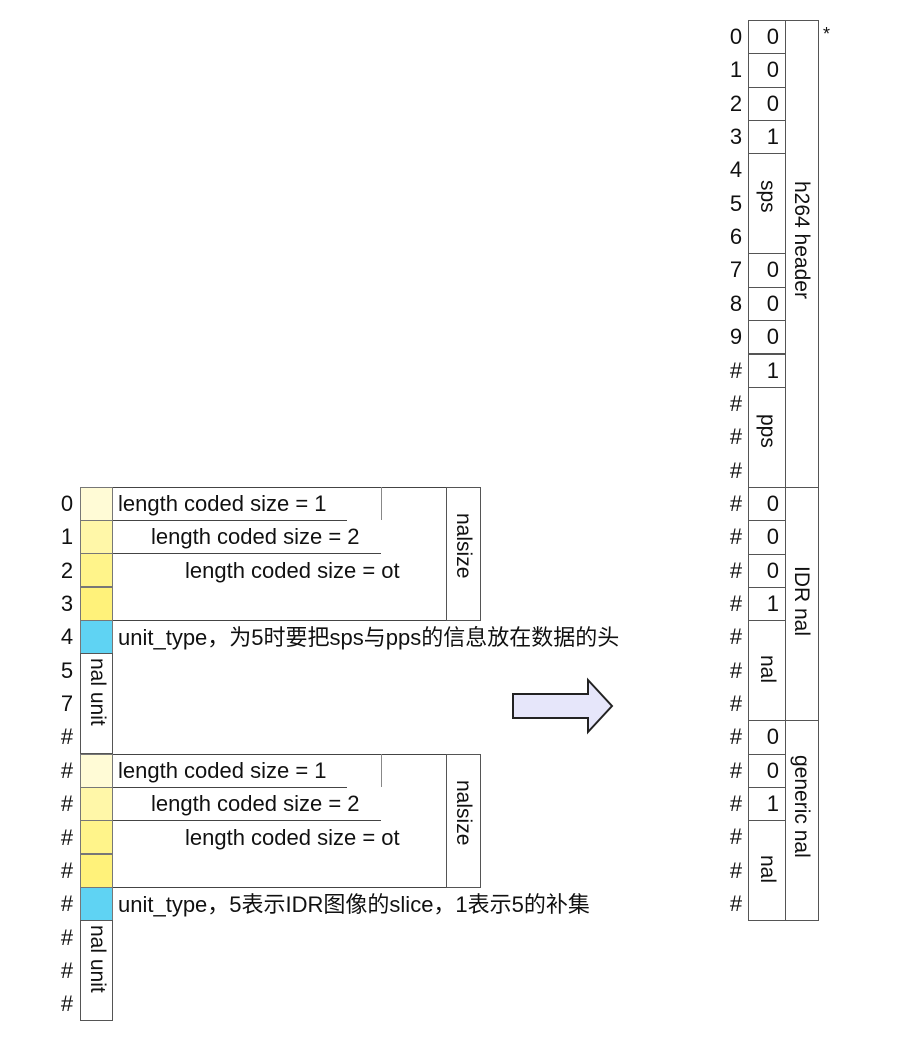 The width and height of the screenshot is (902, 1046). Describe the element at coordinates (354, 904) in the screenshot. I see `unit-type-description: unit_type，5表示IDR图像的slice，1表示5的补集` at that location.